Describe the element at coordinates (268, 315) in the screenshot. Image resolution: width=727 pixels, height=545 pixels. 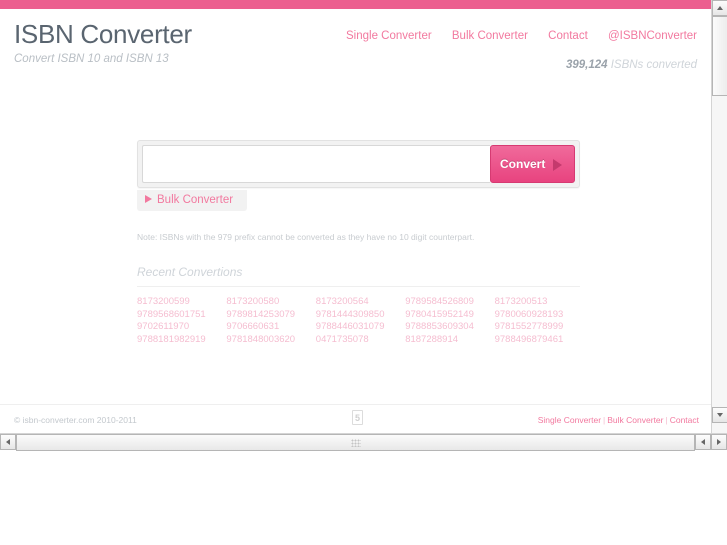
I see `recent-isbn-link: 9789814253079` at that location.